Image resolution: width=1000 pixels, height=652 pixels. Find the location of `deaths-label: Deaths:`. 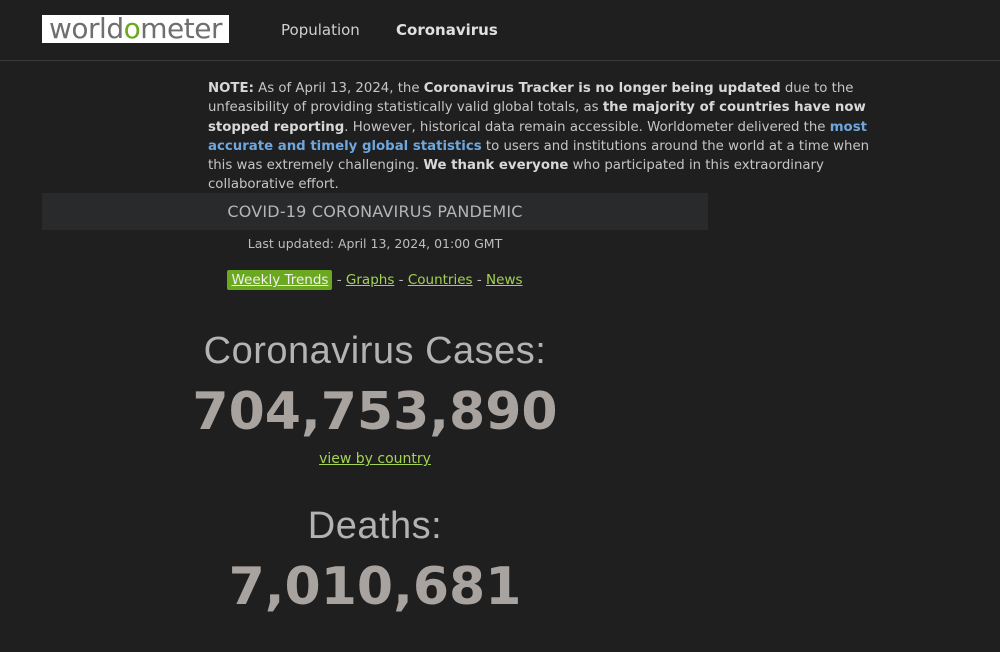

deaths-label: Deaths: is located at coordinates (375, 526).